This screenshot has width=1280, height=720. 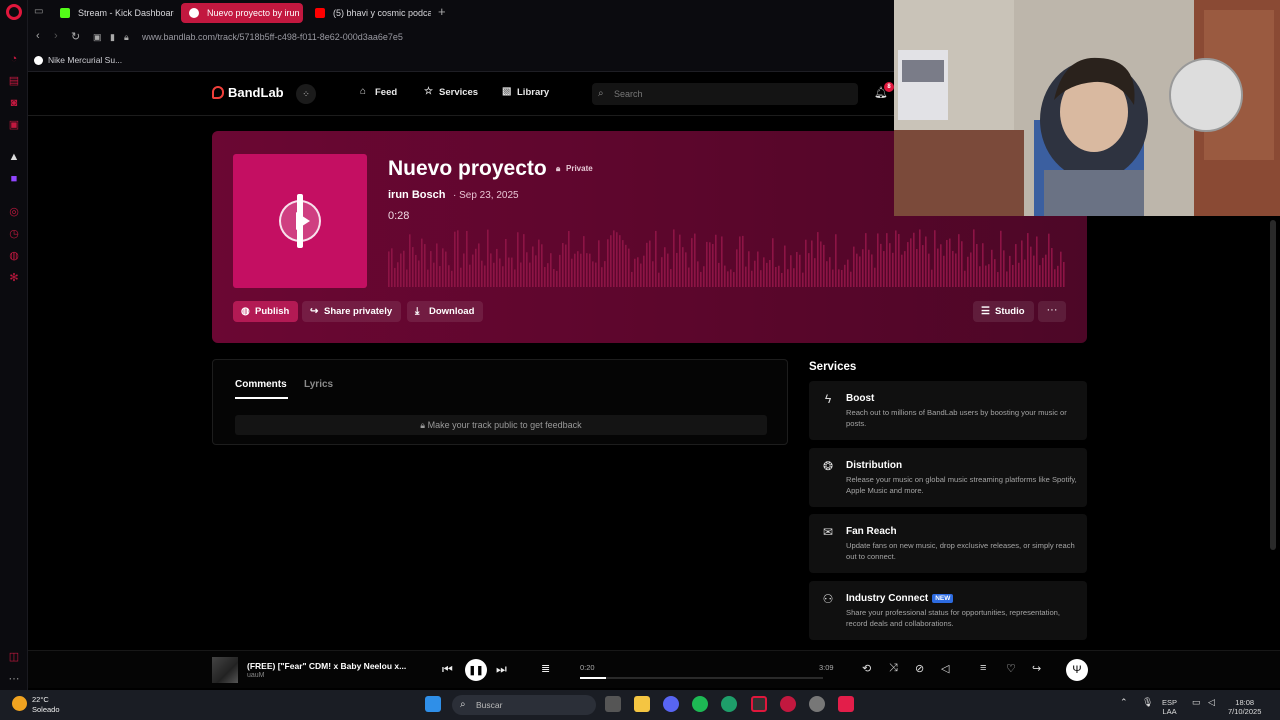 I want to click on language-indicator: ESP LAA, so click(x=1169, y=707).